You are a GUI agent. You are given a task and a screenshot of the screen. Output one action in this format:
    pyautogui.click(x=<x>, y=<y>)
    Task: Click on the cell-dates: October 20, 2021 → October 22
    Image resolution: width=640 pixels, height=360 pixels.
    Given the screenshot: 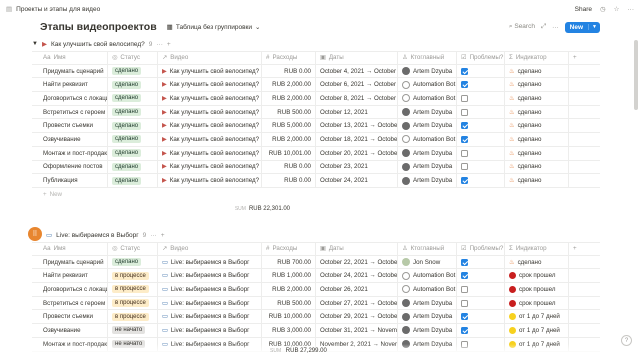 What is the action you would take?
    pyautogui.click(x=357, y=153)
    